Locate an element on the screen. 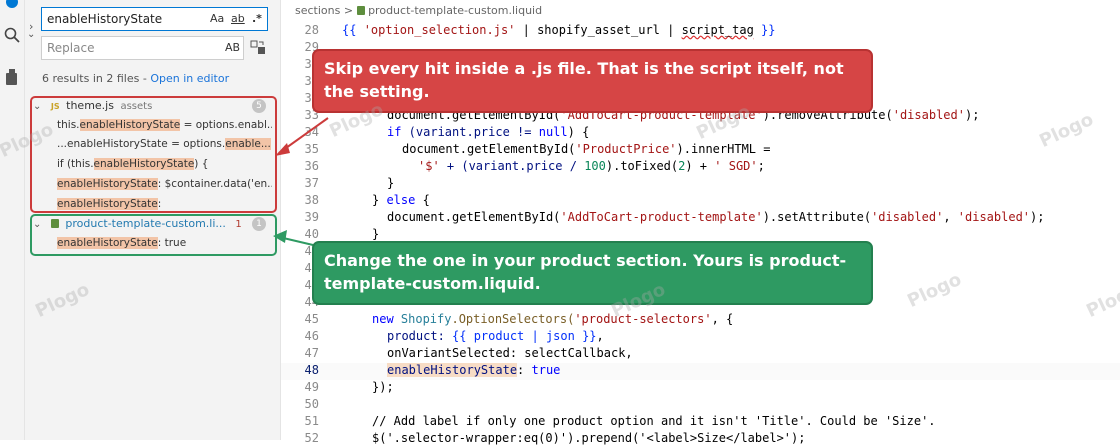 The width and height of the screenshot is (1120, 448). open-in-editor-link: Open in editor is located at coordinates (189, 78).